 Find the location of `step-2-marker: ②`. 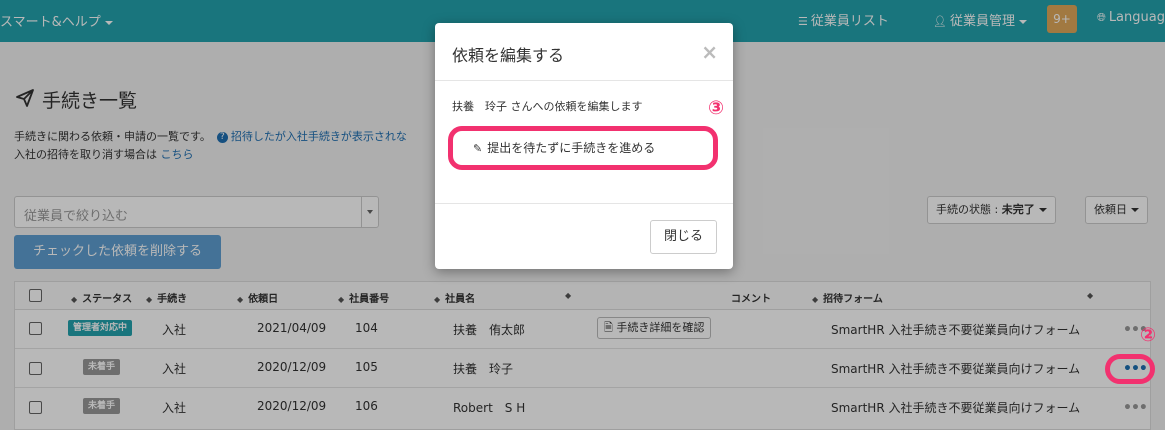

step-2-marker: ② is located at coordinates (1148, 335).